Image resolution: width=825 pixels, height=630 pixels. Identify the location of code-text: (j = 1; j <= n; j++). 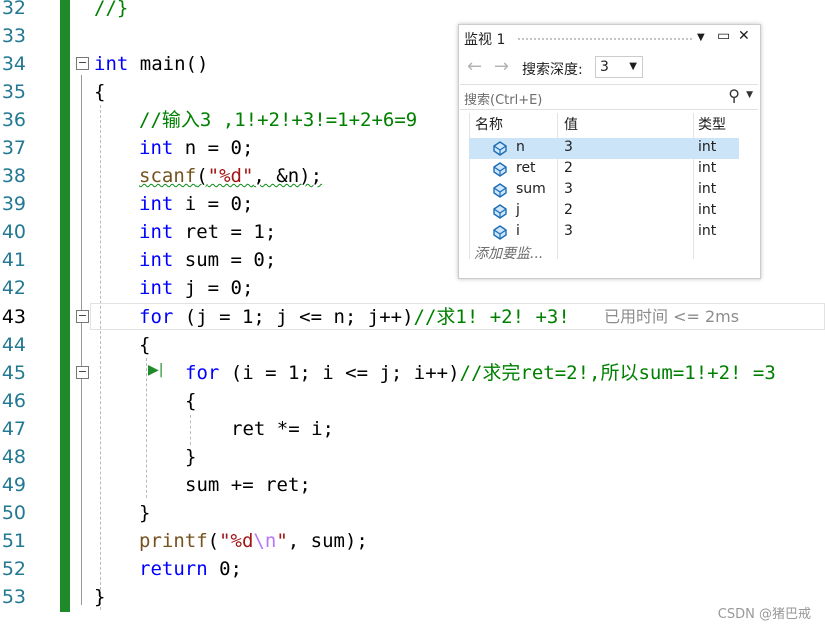
(293, 317).